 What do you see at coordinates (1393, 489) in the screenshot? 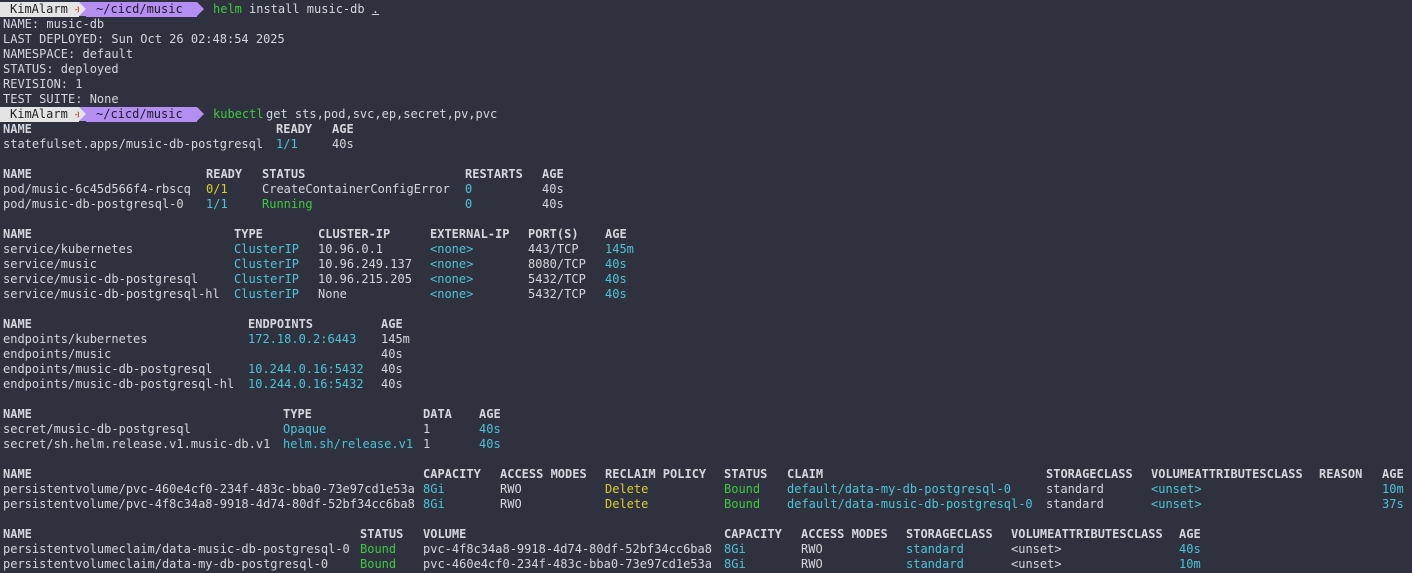
I see `pv-cell: 10m` at bounding box center [1393, 489].